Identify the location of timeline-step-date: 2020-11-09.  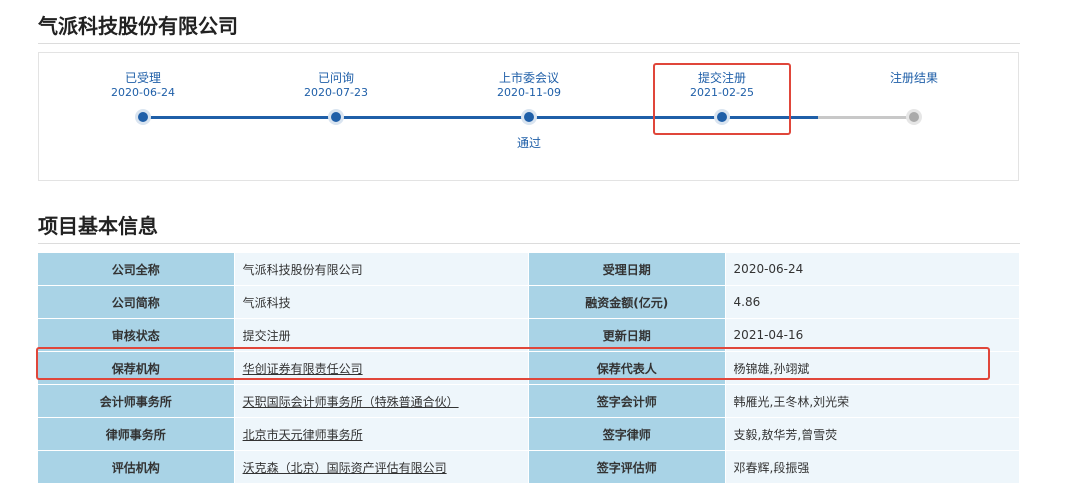
(529, 92).